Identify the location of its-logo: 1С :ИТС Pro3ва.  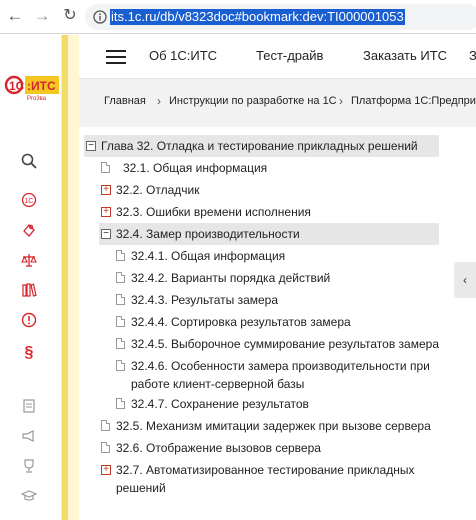
(32, 87).